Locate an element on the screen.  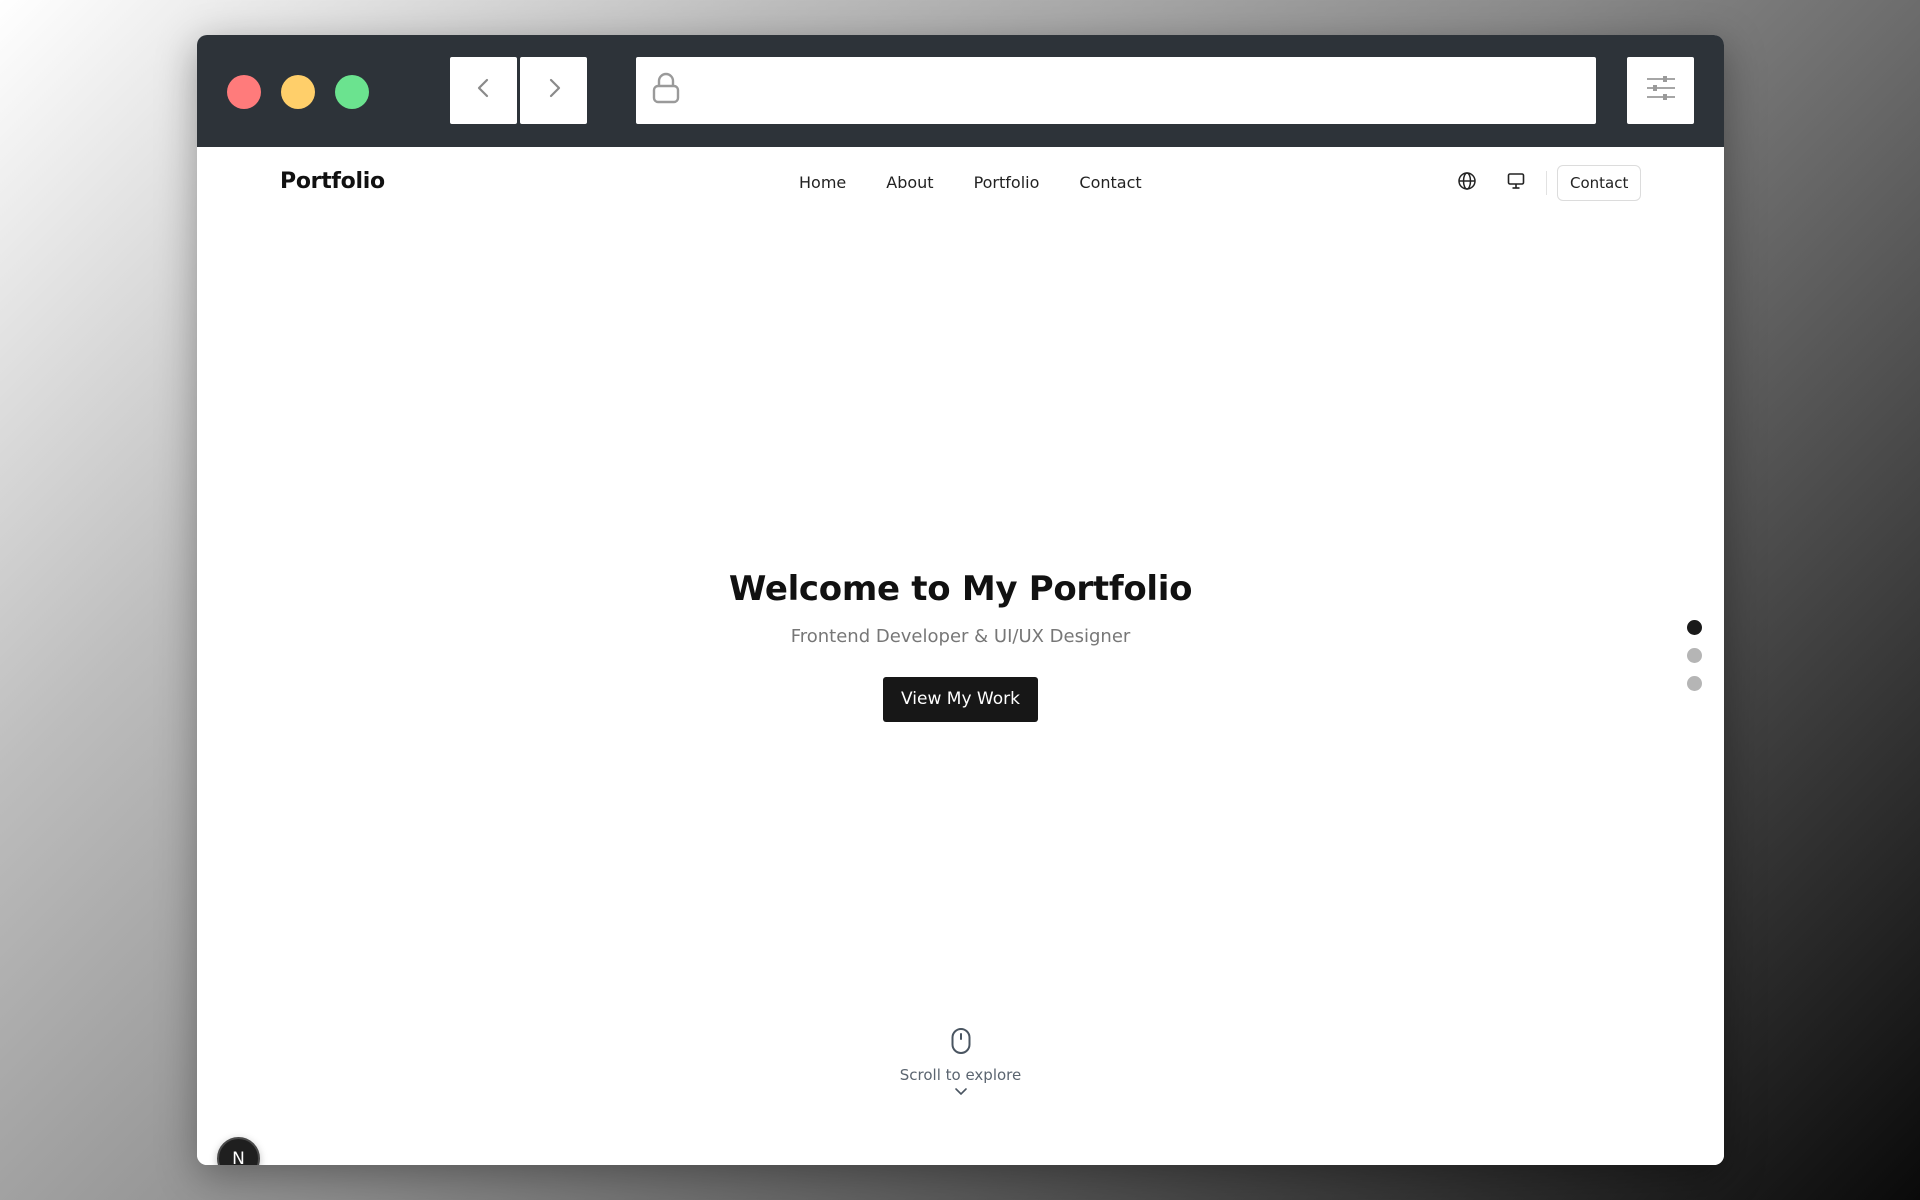
scroll-hint-label: Scroll to explore is located at coordinates (960, 1075).